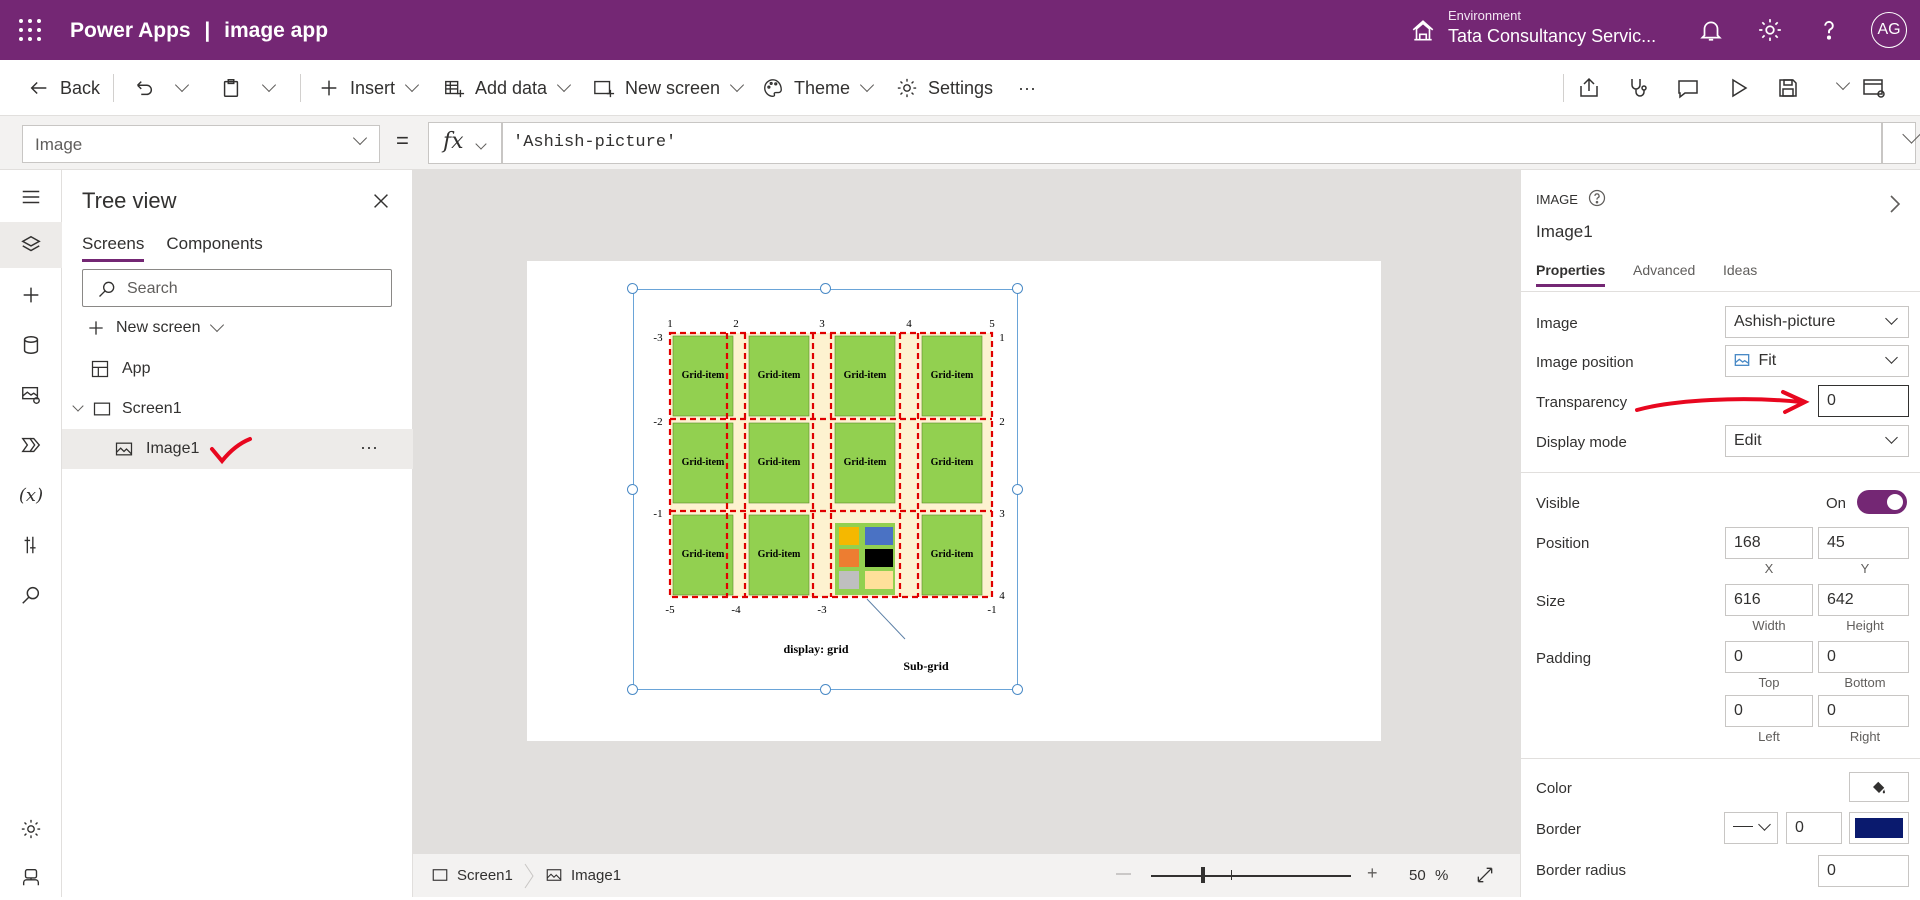 The width and height of the screenshot is (1920, 900). Describe the element at coordinates (214, 248) in the screenshot. I see `tab-components: Components` at that location.